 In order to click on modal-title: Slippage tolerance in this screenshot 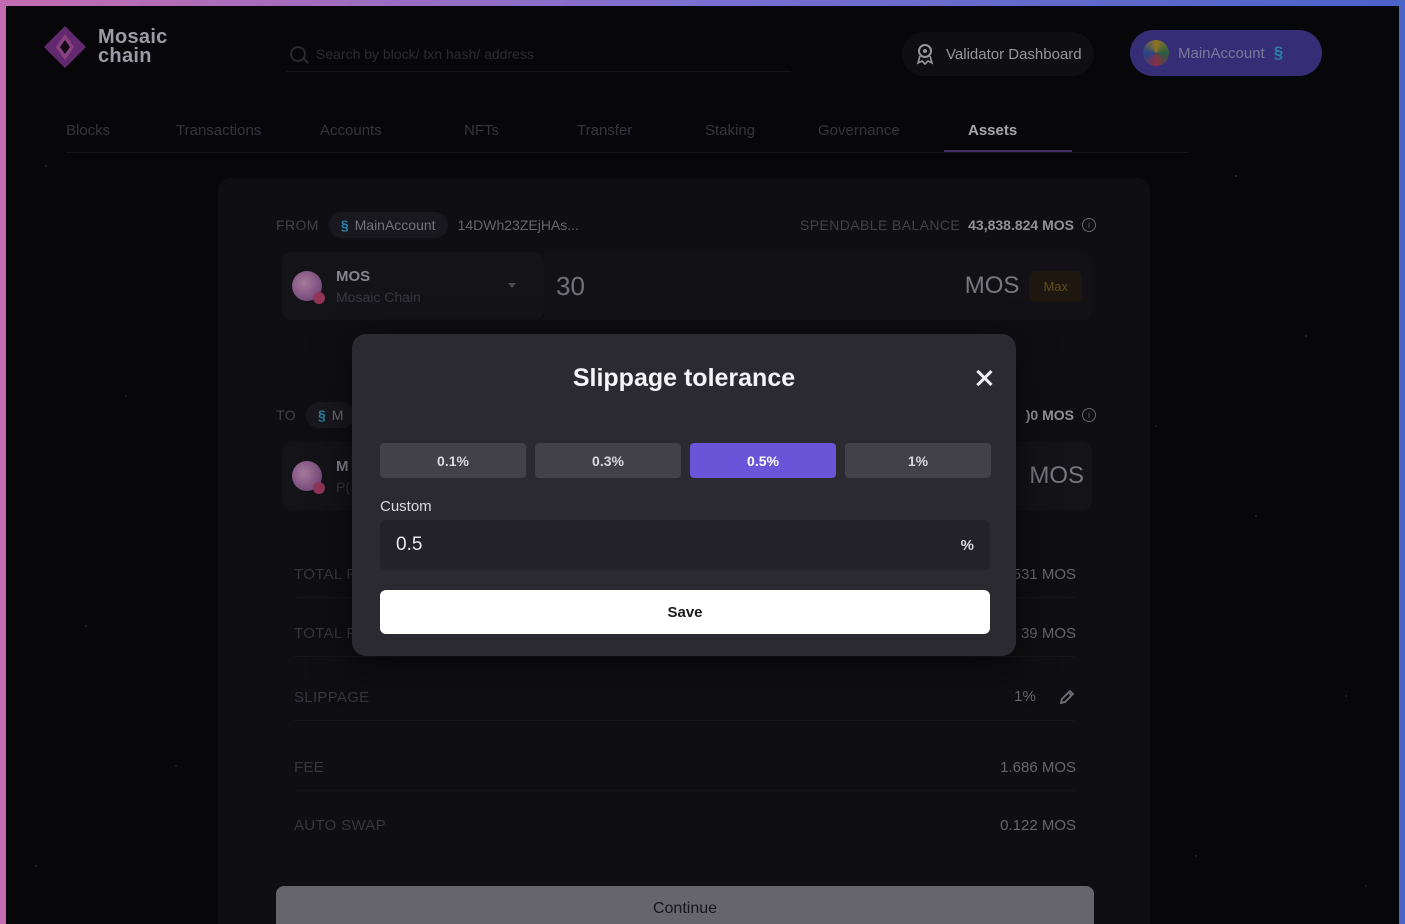, I will do `click(684, 378)`.